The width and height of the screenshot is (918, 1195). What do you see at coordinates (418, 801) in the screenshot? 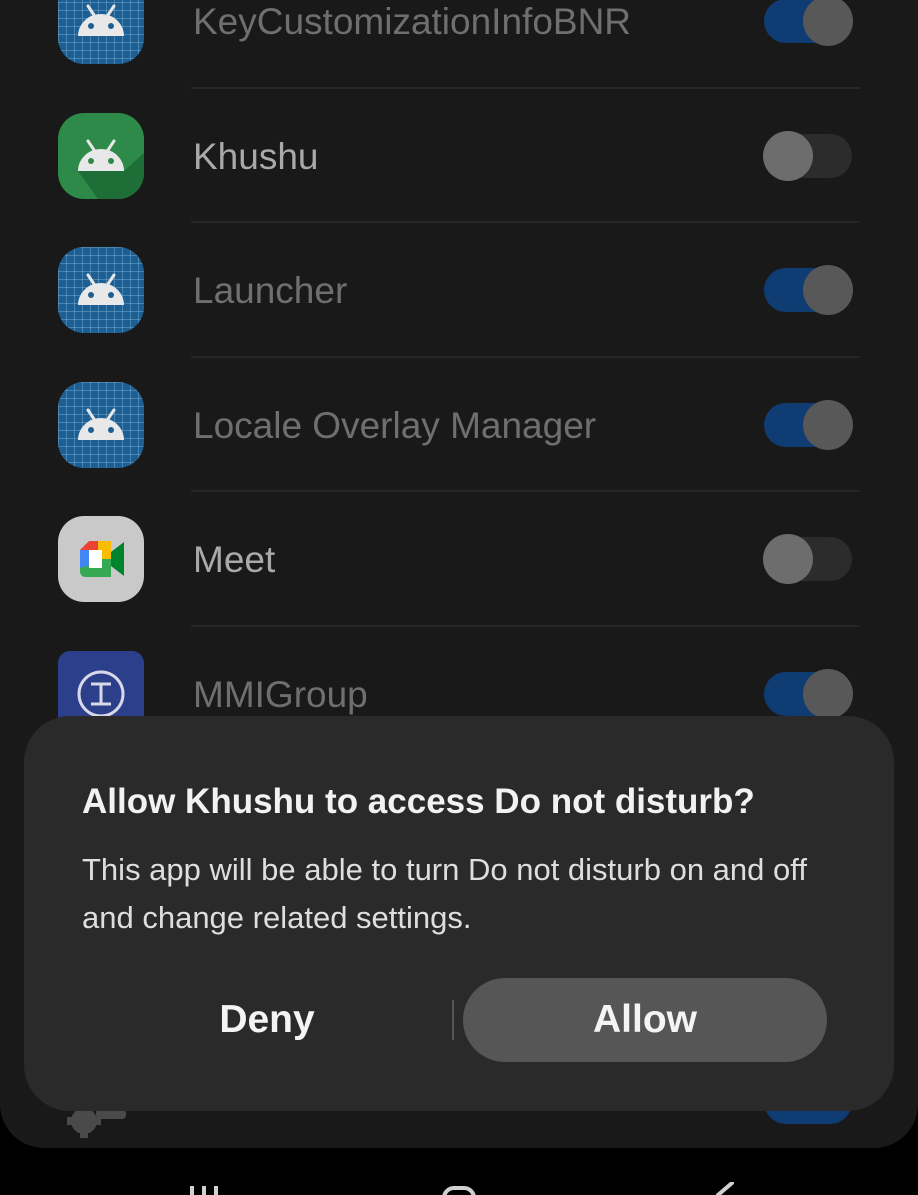
I see `dialog-title: Allow Khushu to access Do not disturb?` at bounding box center [418, 801].